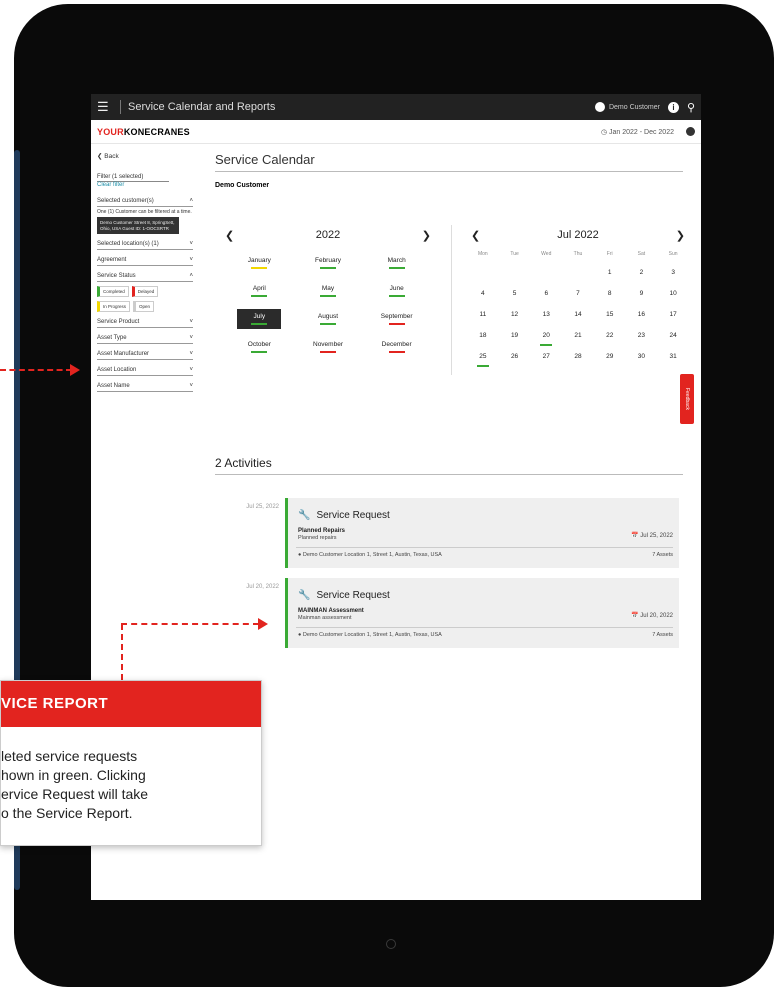  Describe the element at coordinates (259, 316) in the screenshot. I see `month-name: July` at that location.